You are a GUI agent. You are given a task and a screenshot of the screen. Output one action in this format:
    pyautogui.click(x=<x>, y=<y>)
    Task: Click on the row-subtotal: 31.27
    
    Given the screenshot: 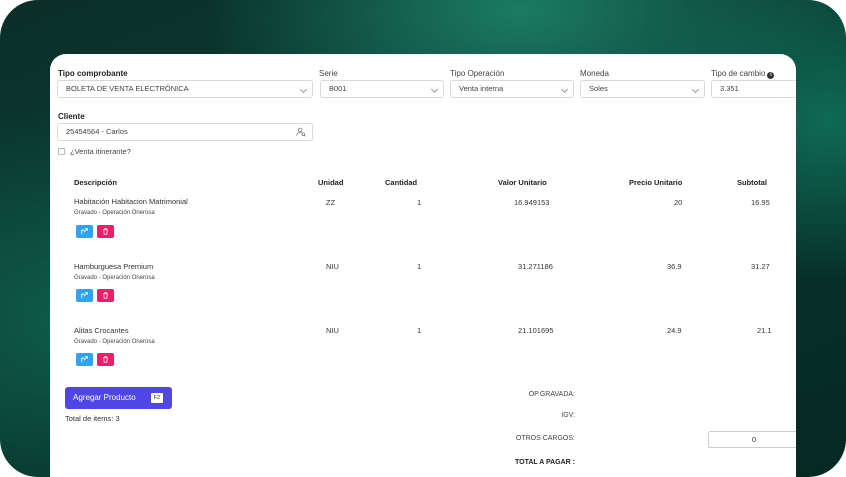 What is the action you would take?
    pyautogui.click(x=760, y=266)
    